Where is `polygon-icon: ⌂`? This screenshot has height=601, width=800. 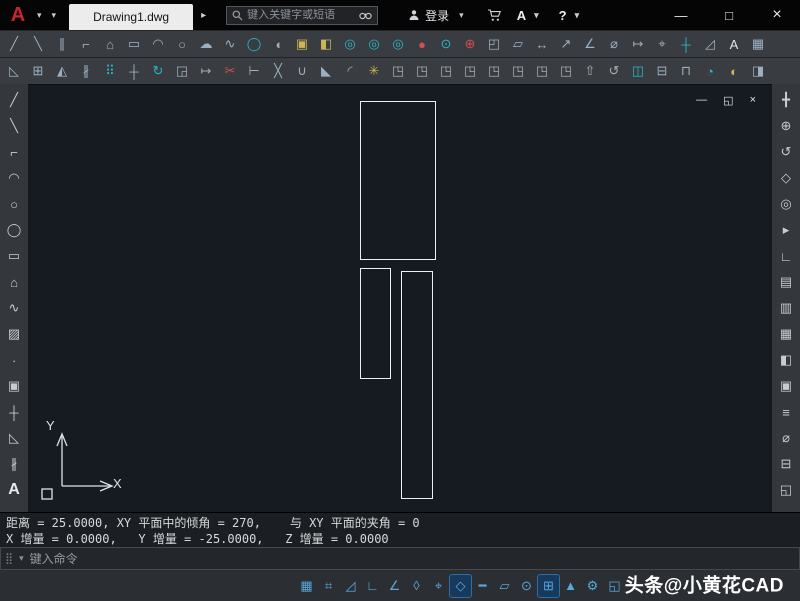 polygon-icon: ⌂ is located at coordinates (14, 282).